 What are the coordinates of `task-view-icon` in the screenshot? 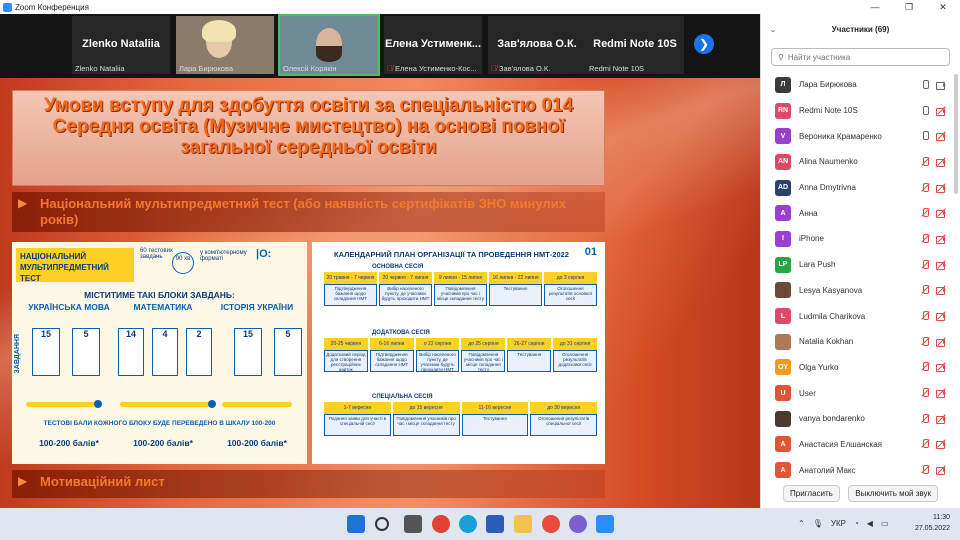 It's located at (413, 524).